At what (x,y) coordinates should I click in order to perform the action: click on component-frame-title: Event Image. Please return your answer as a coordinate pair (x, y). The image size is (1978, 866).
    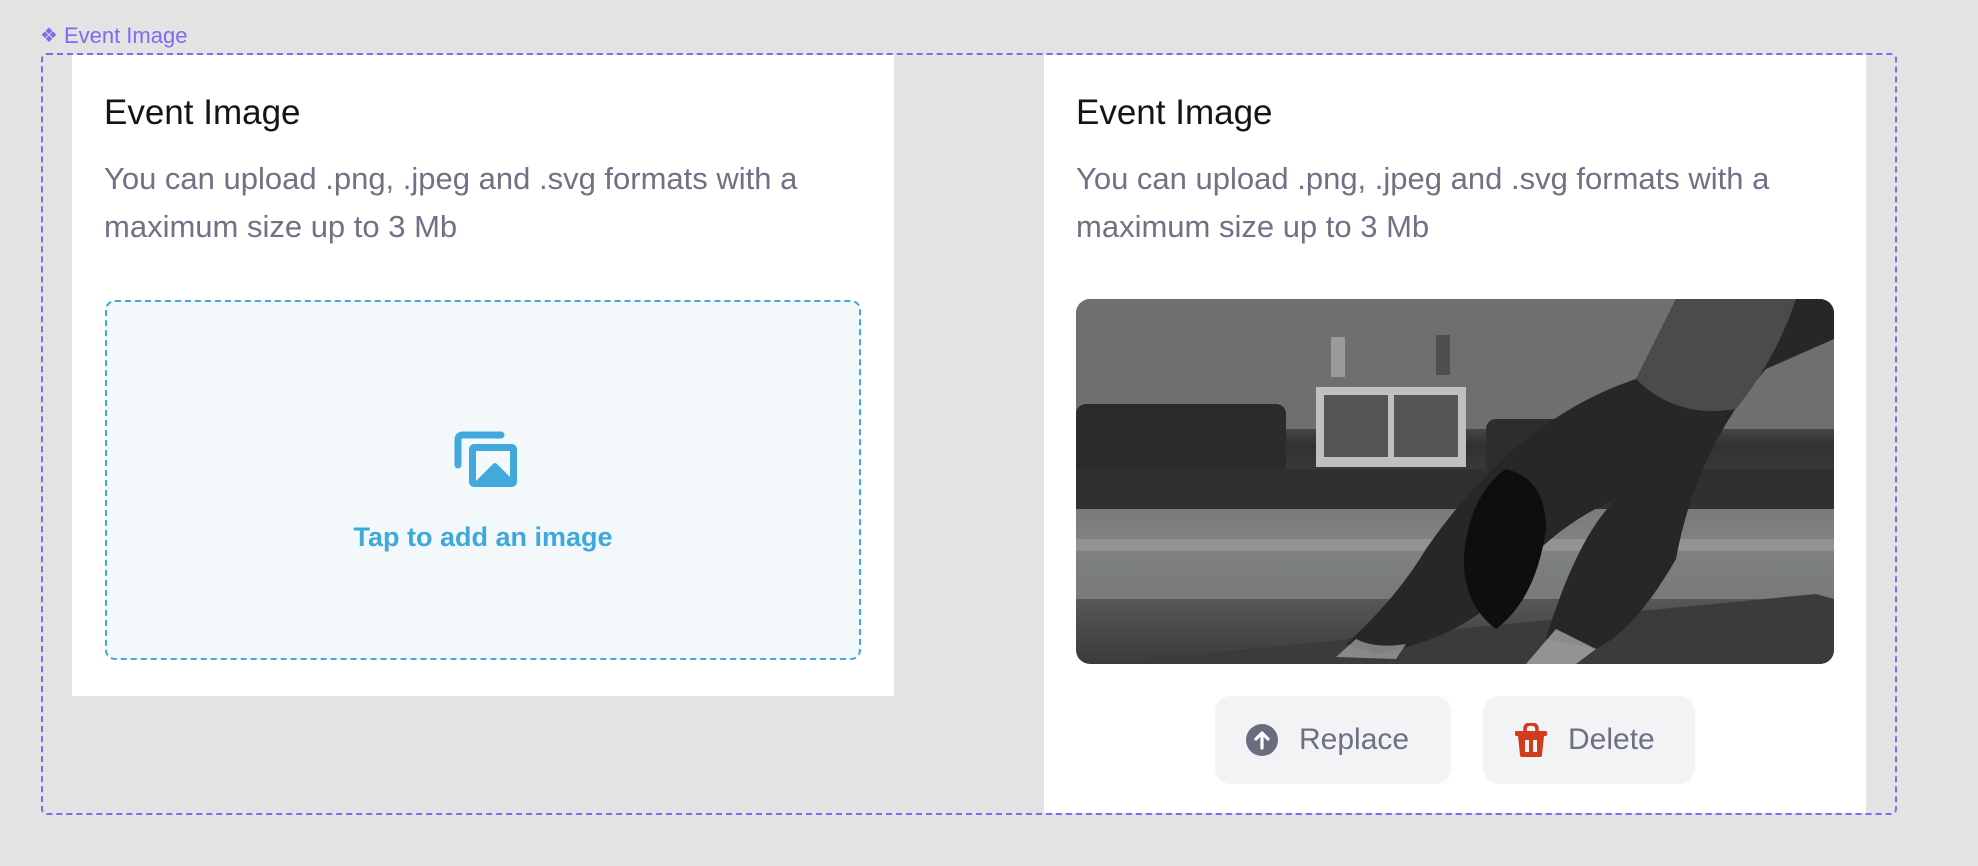
    Looking at the image, I should click on (125, 35).